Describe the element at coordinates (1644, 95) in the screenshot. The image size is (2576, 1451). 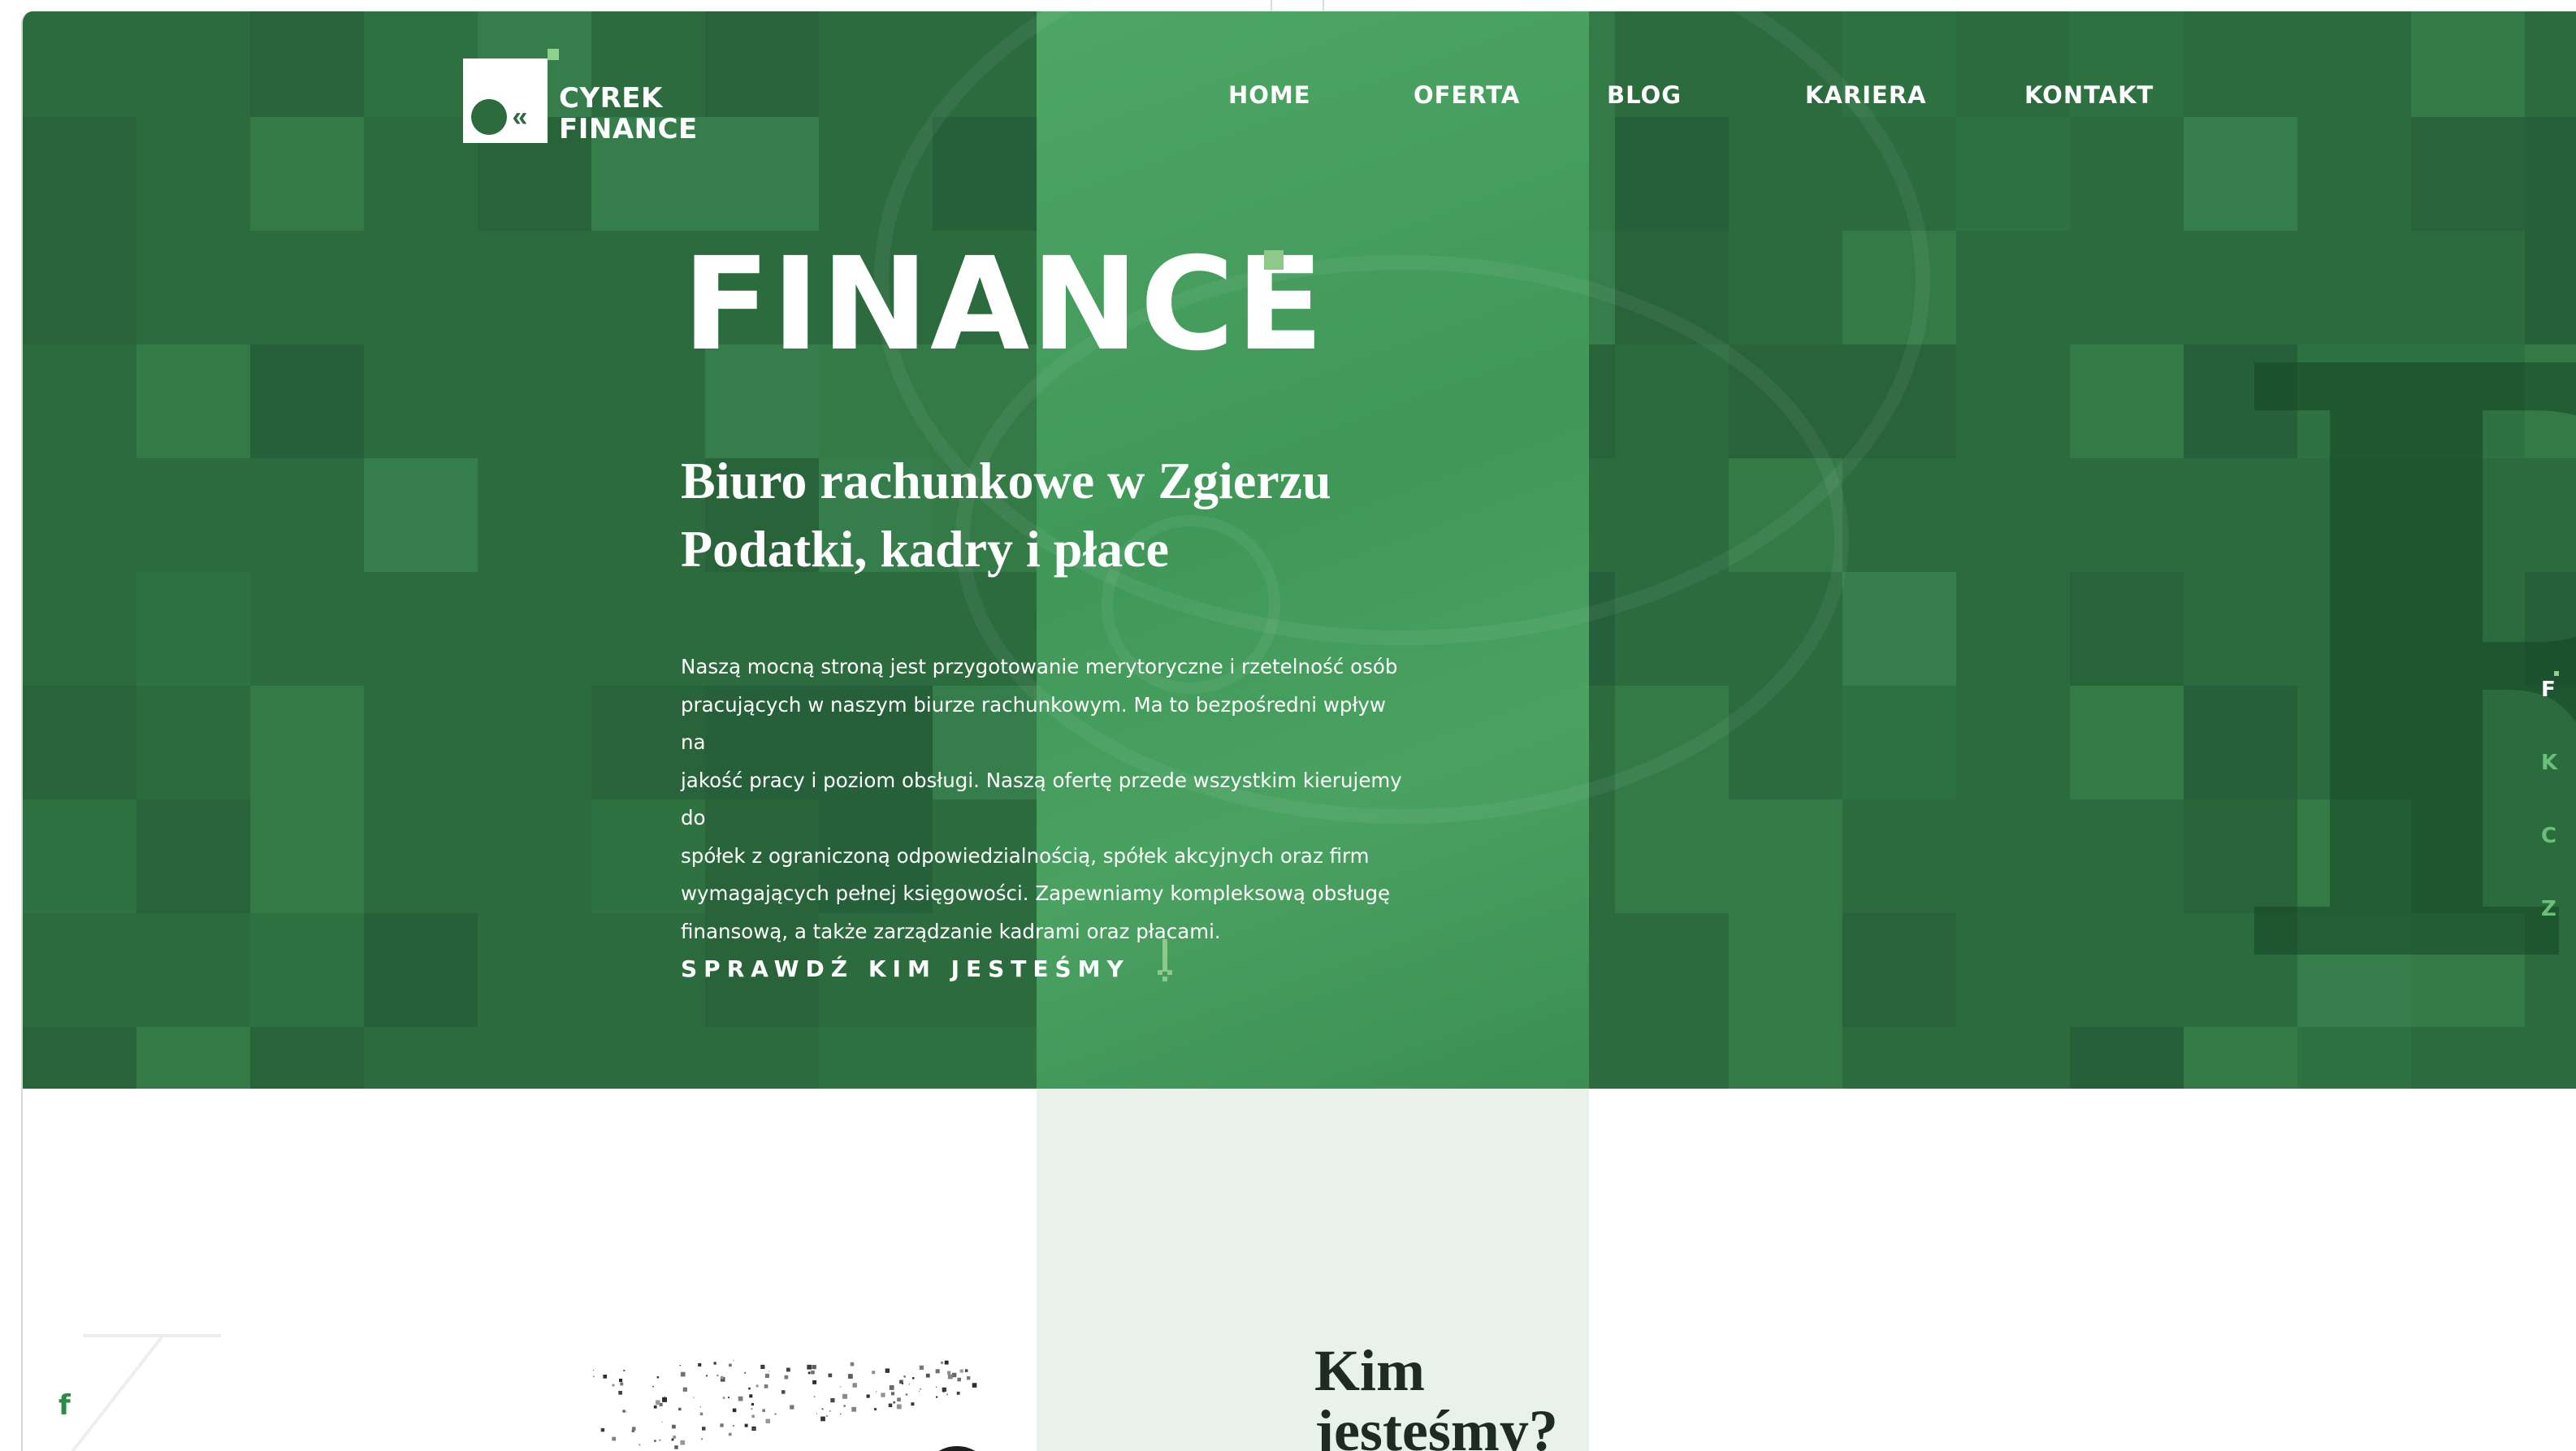
I see `nav-item-blog: BLOG` at that location.